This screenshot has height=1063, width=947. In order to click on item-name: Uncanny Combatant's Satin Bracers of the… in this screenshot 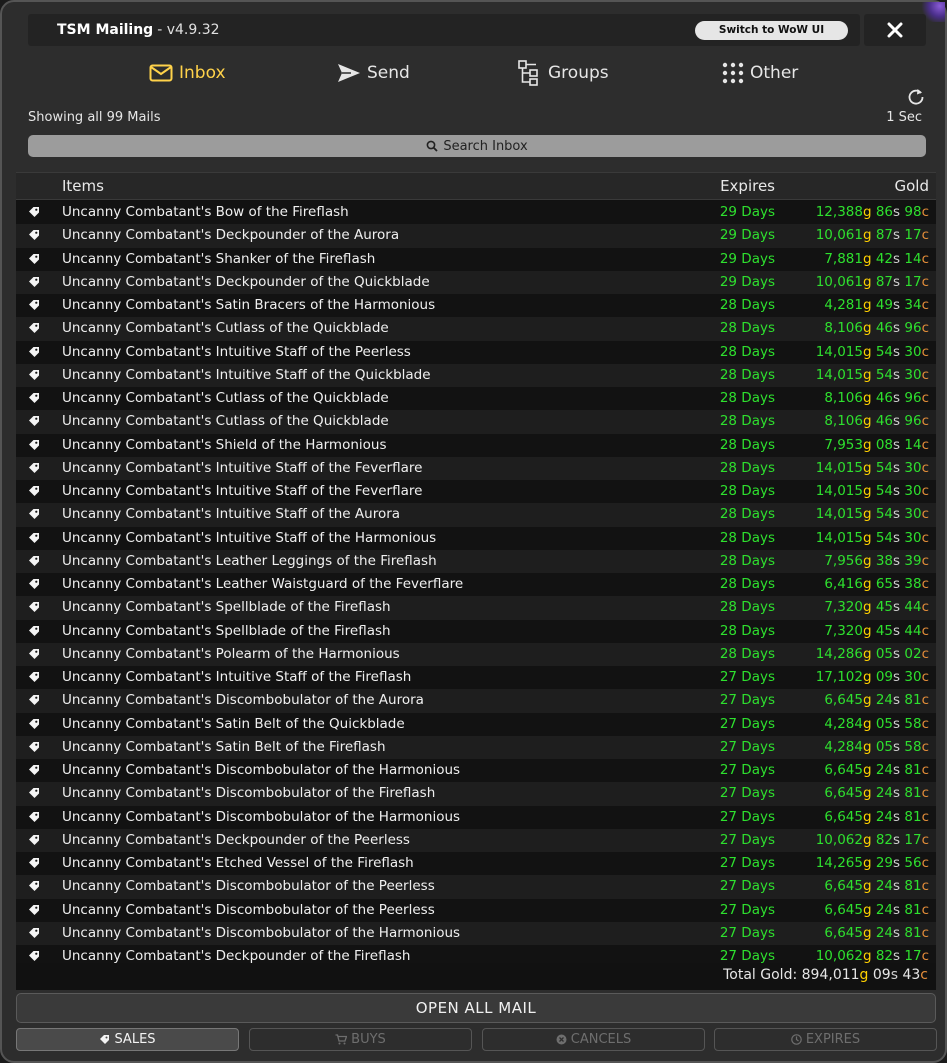, I will do `click(248, 305)`.